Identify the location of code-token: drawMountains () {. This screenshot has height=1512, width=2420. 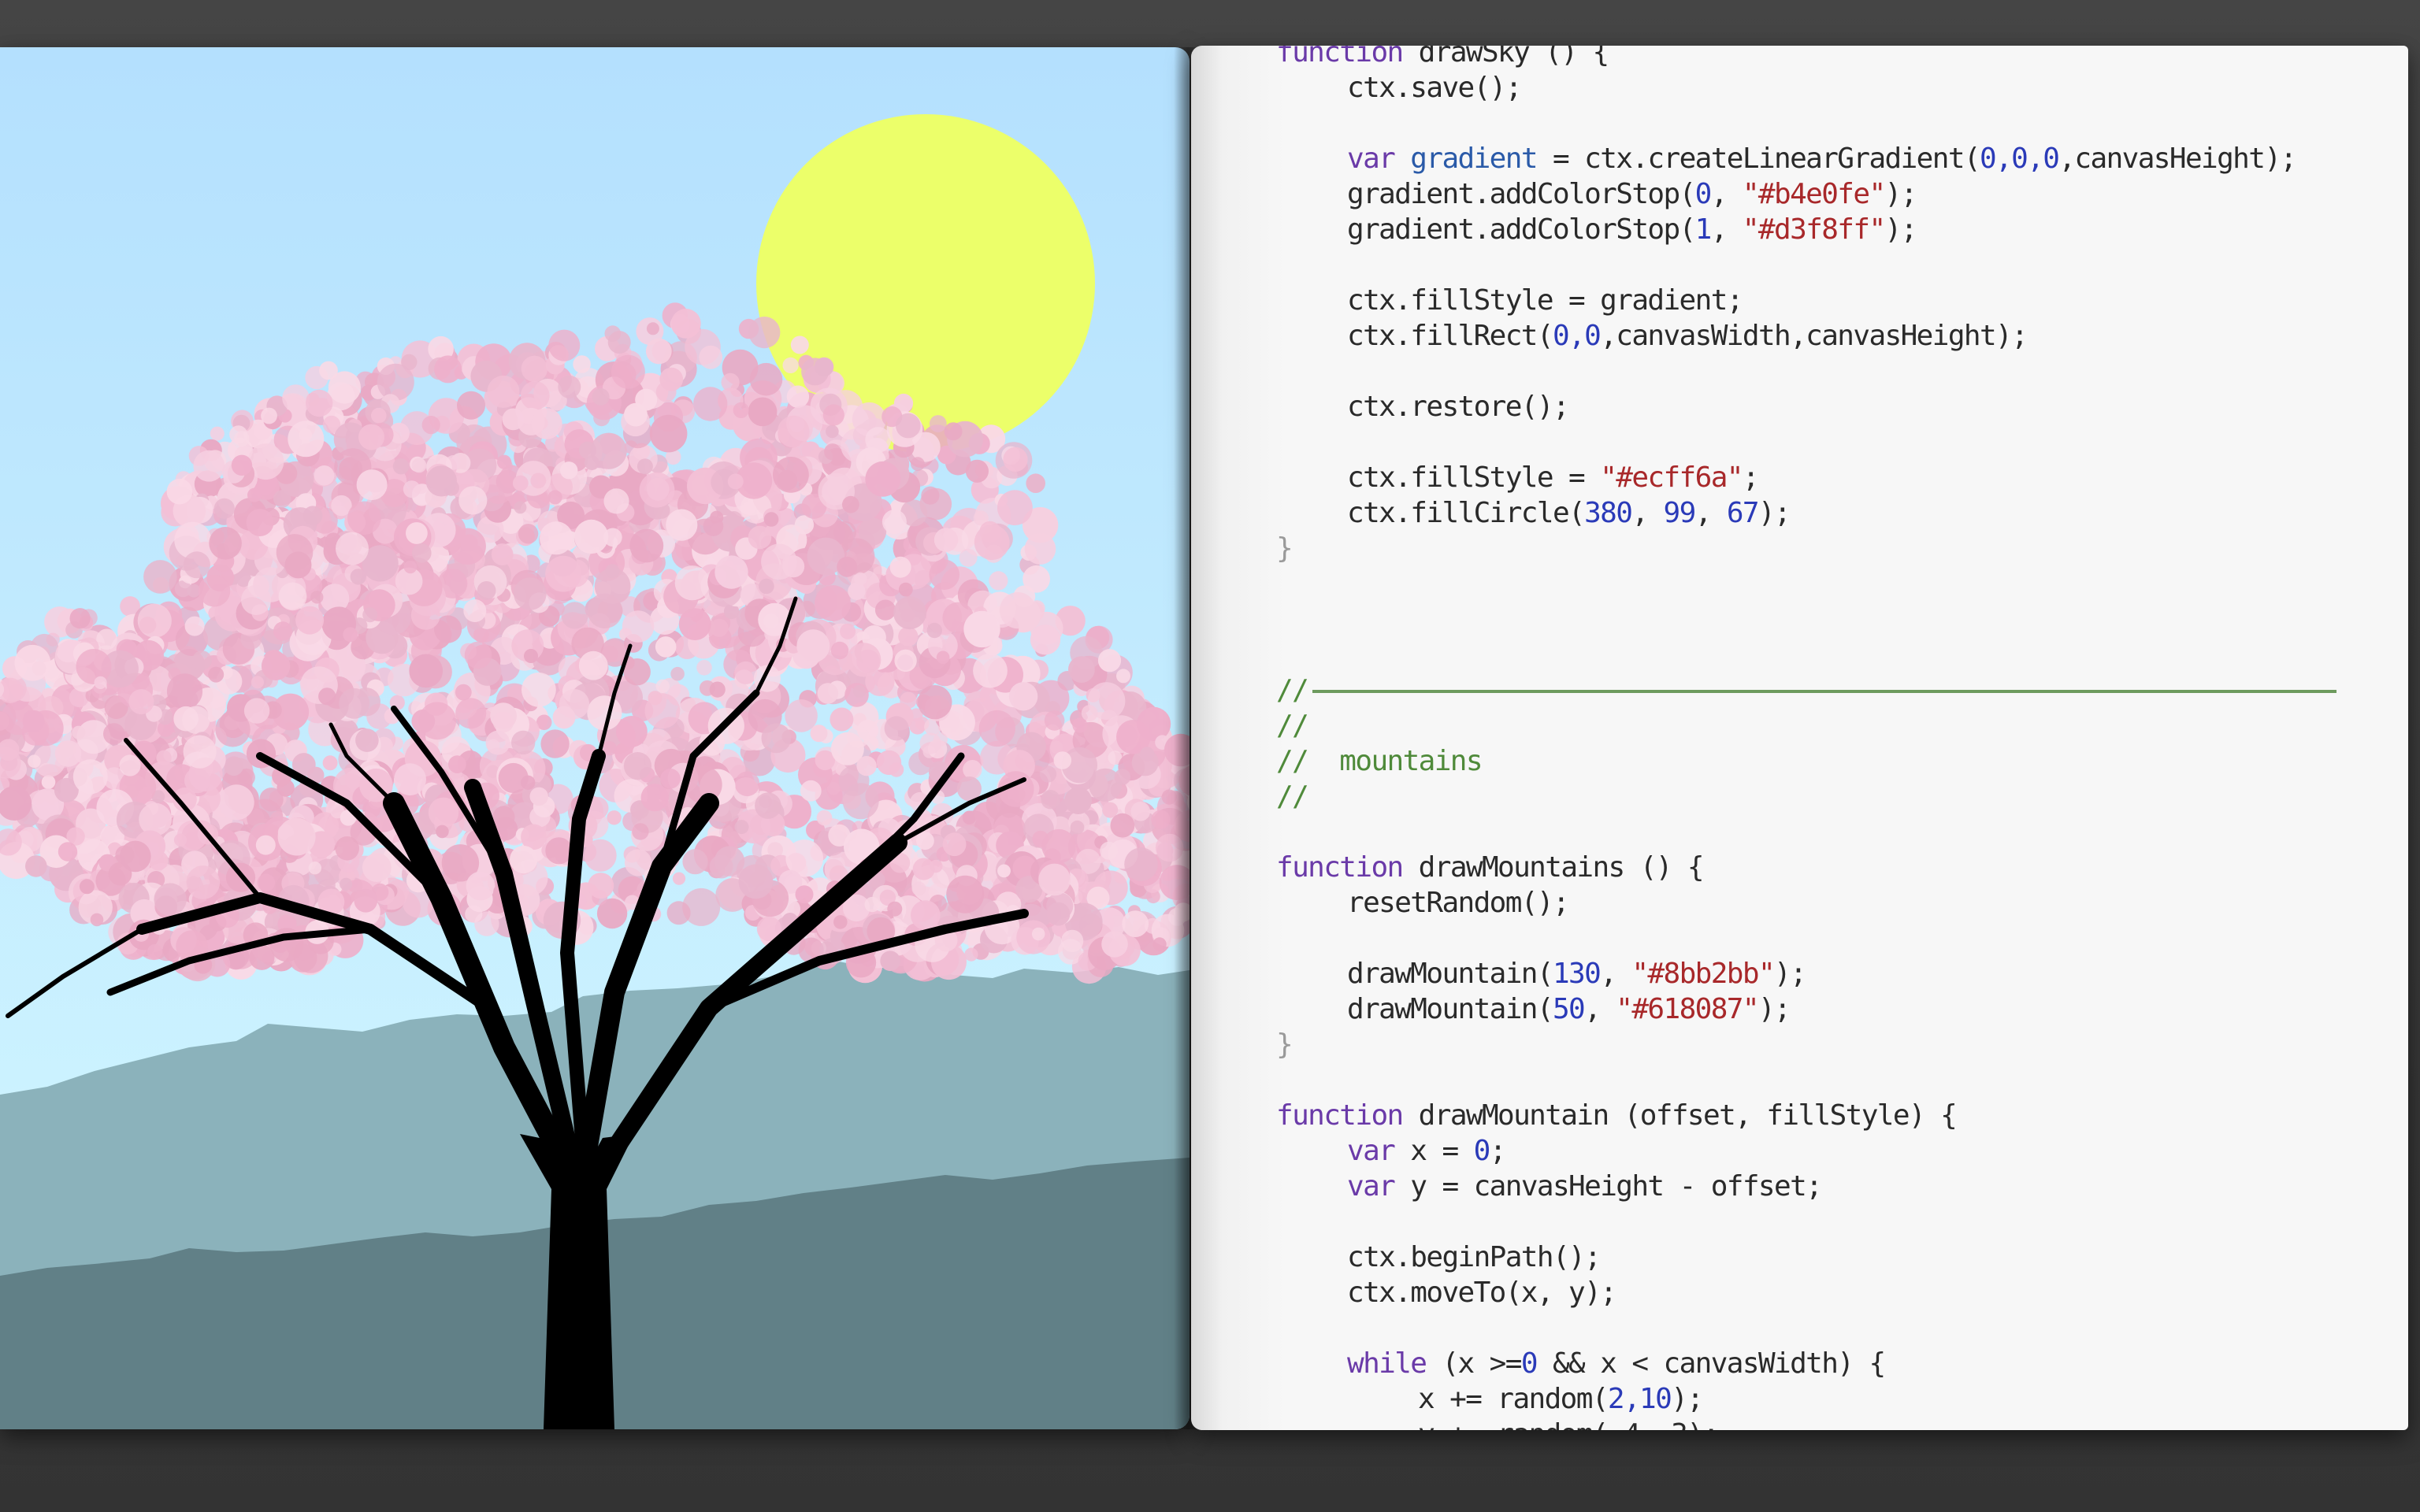
(1553, 867).